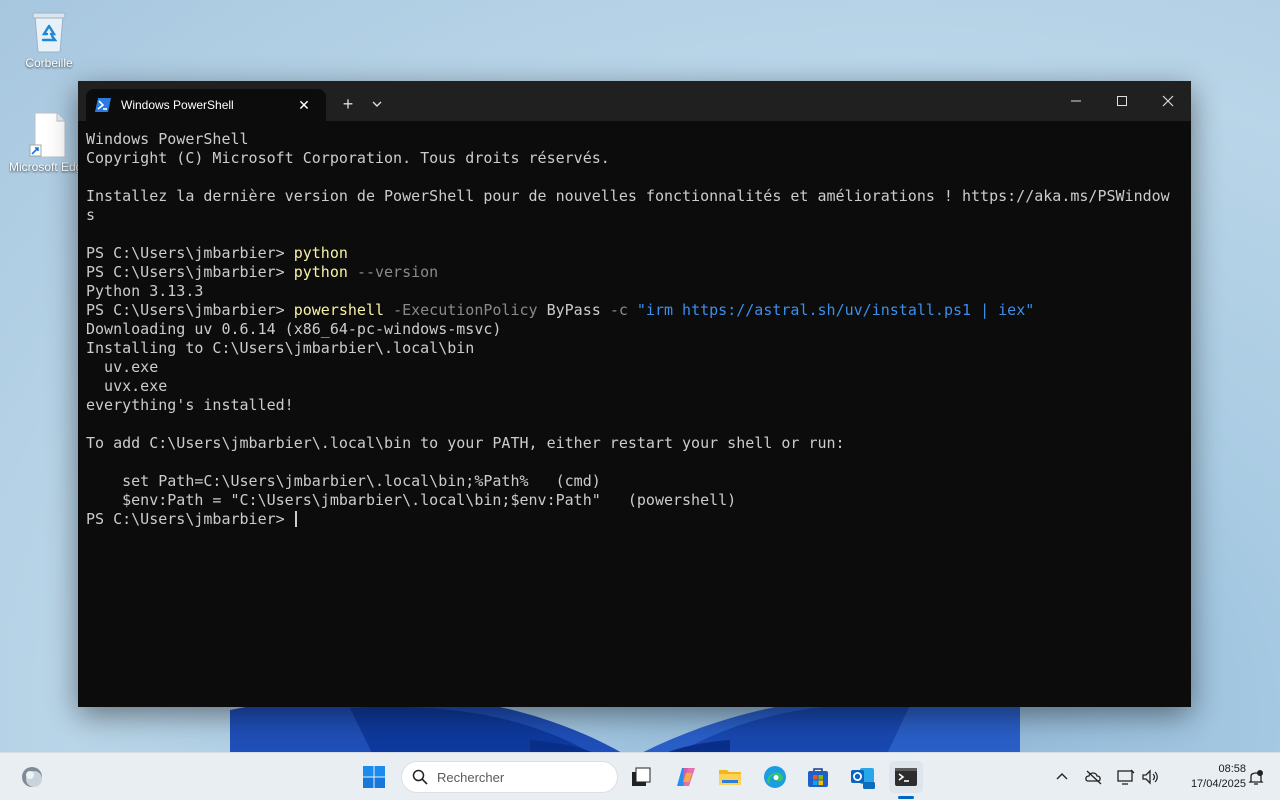 The image size is (1280, 800). What do you see at coordinates (348, 104) in the screenshot?
I see `new-tab-button: +` at bounding box center [348, 104].